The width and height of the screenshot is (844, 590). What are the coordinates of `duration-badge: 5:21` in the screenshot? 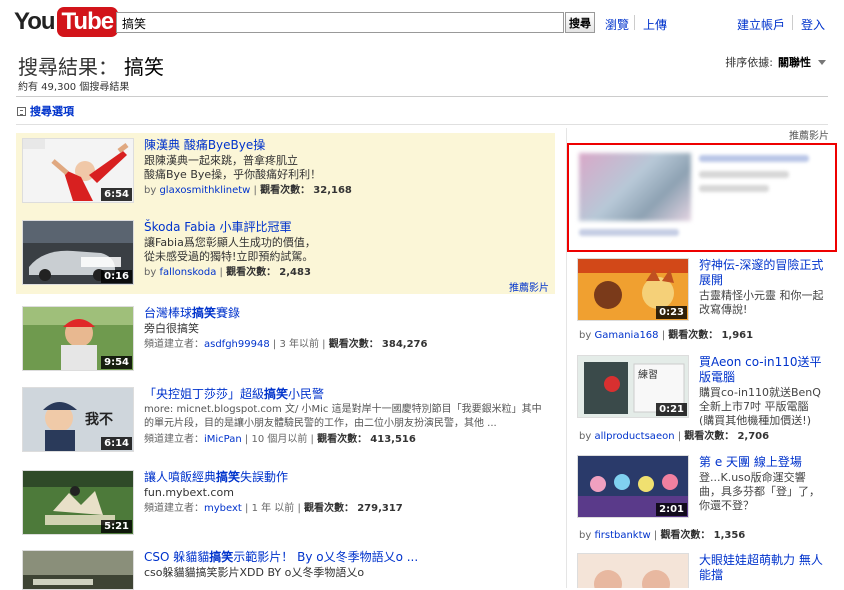 It's located at (116, 526).